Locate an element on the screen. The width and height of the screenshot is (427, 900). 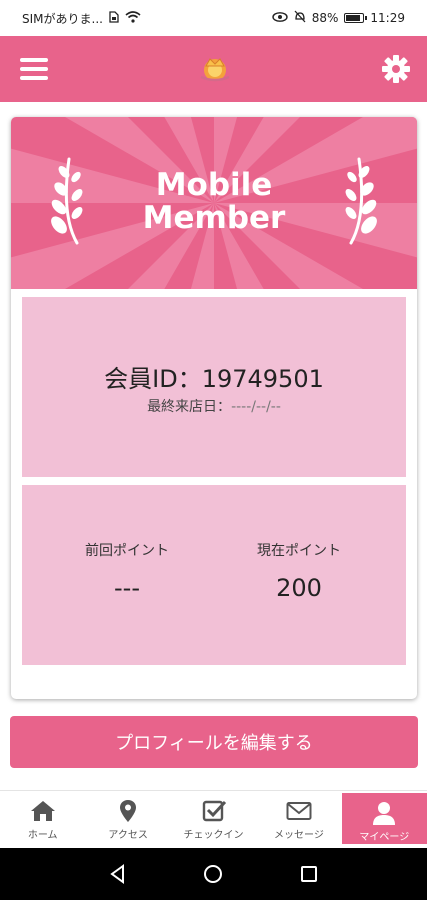
nav-item-mypage: マイページ is located at coordinates (384, 818).